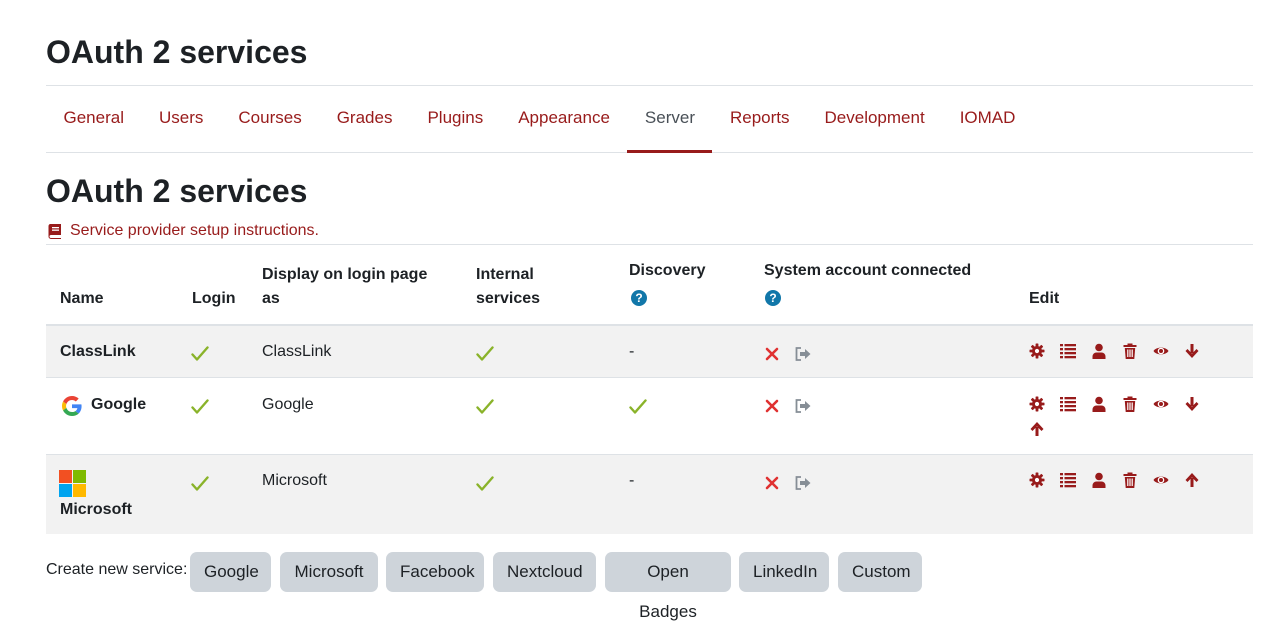  What do you see at coordinates (773, 298) in the screenshot?
I see `system-account-help-icon: ?` at bounding box center [773, 298].